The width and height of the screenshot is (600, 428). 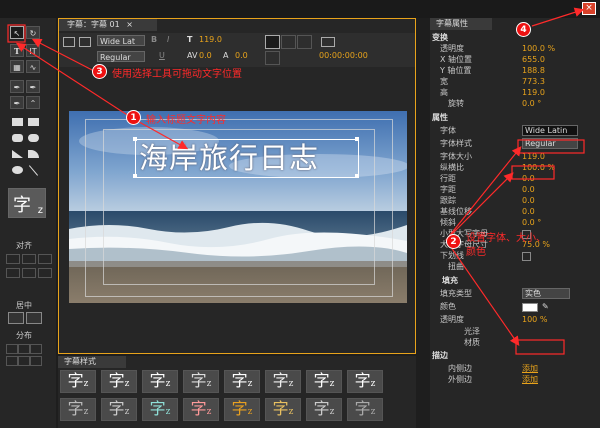 What do you see at coordinates (186, 120) in the screenshot?
I see `annotation-note-1: 输入标题文字内容` at bounding box center [186, 120].